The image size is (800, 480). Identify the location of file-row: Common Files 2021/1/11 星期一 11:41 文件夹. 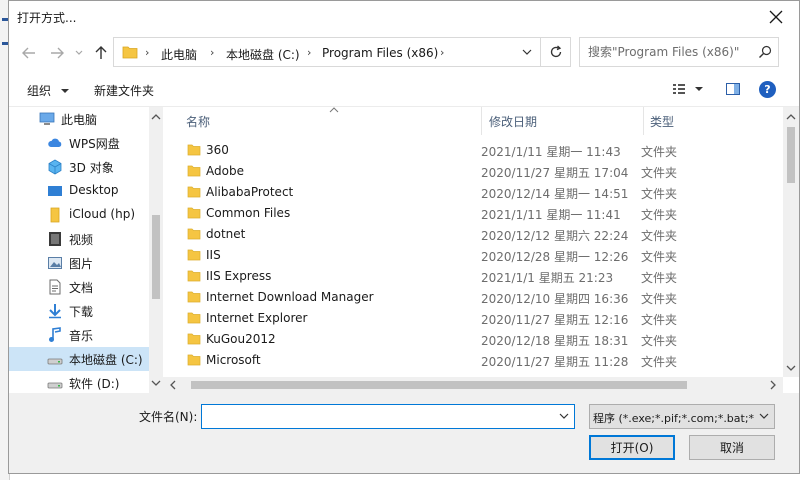
(473, 213).